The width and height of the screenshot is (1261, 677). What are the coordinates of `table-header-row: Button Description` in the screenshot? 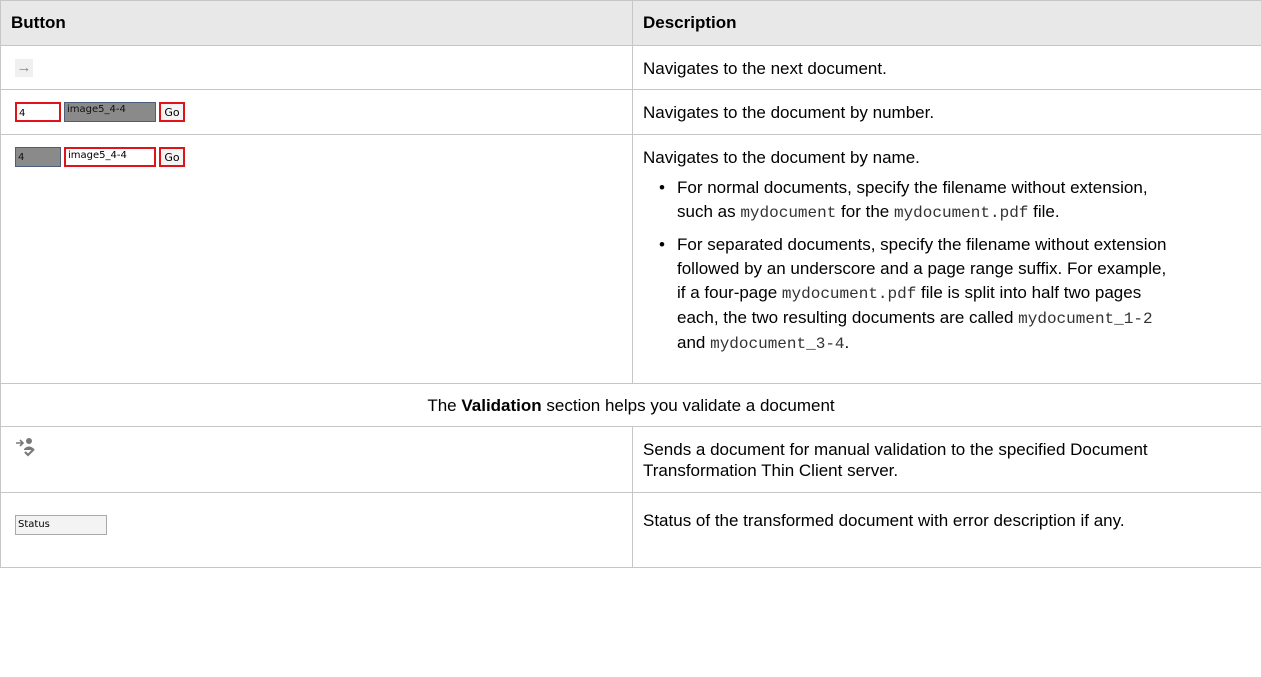 It's located at (630, 23).